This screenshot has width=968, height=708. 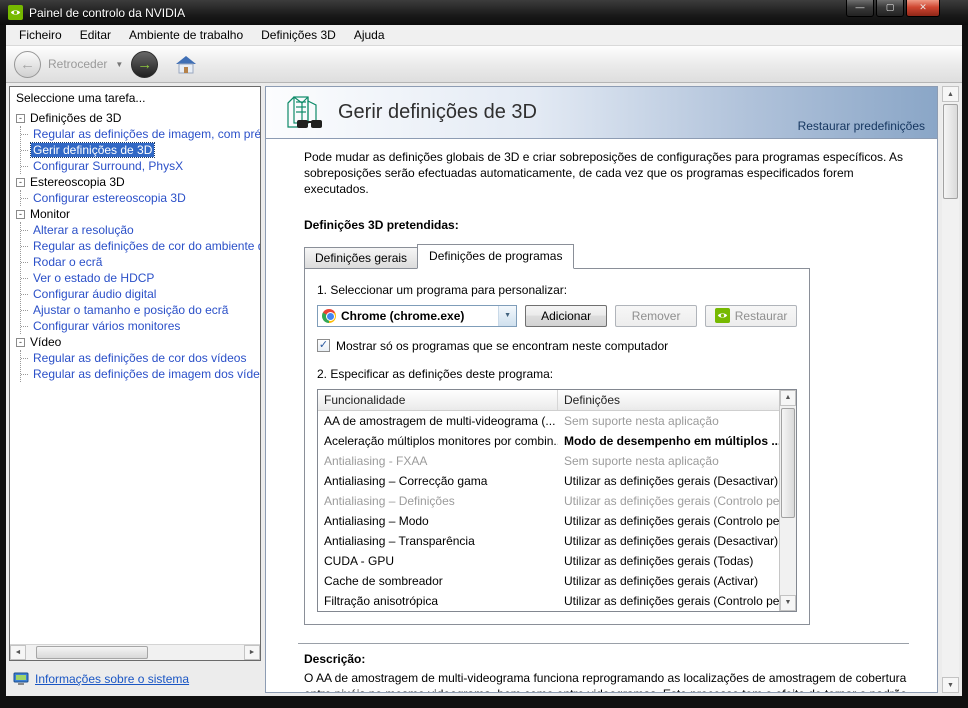 I want to click on scroll-right-button: ►, so click(x=252, y=652).